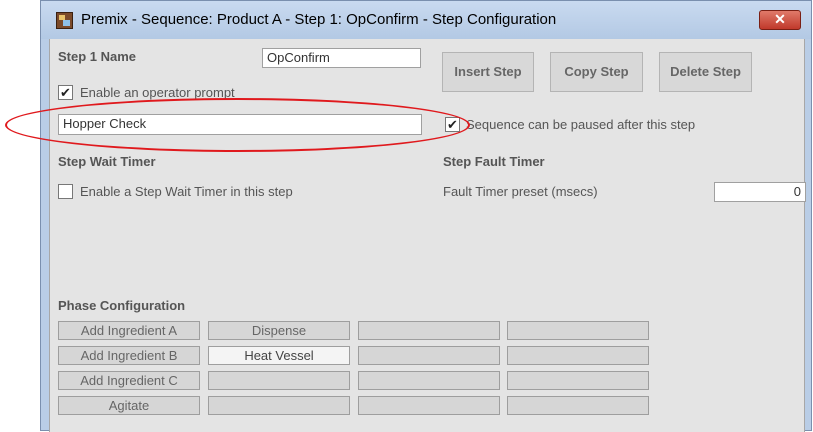 The height and width of the screenshot is (432, 813). I want to click on step-name-label: Step 1 Name, so click(97, 56).